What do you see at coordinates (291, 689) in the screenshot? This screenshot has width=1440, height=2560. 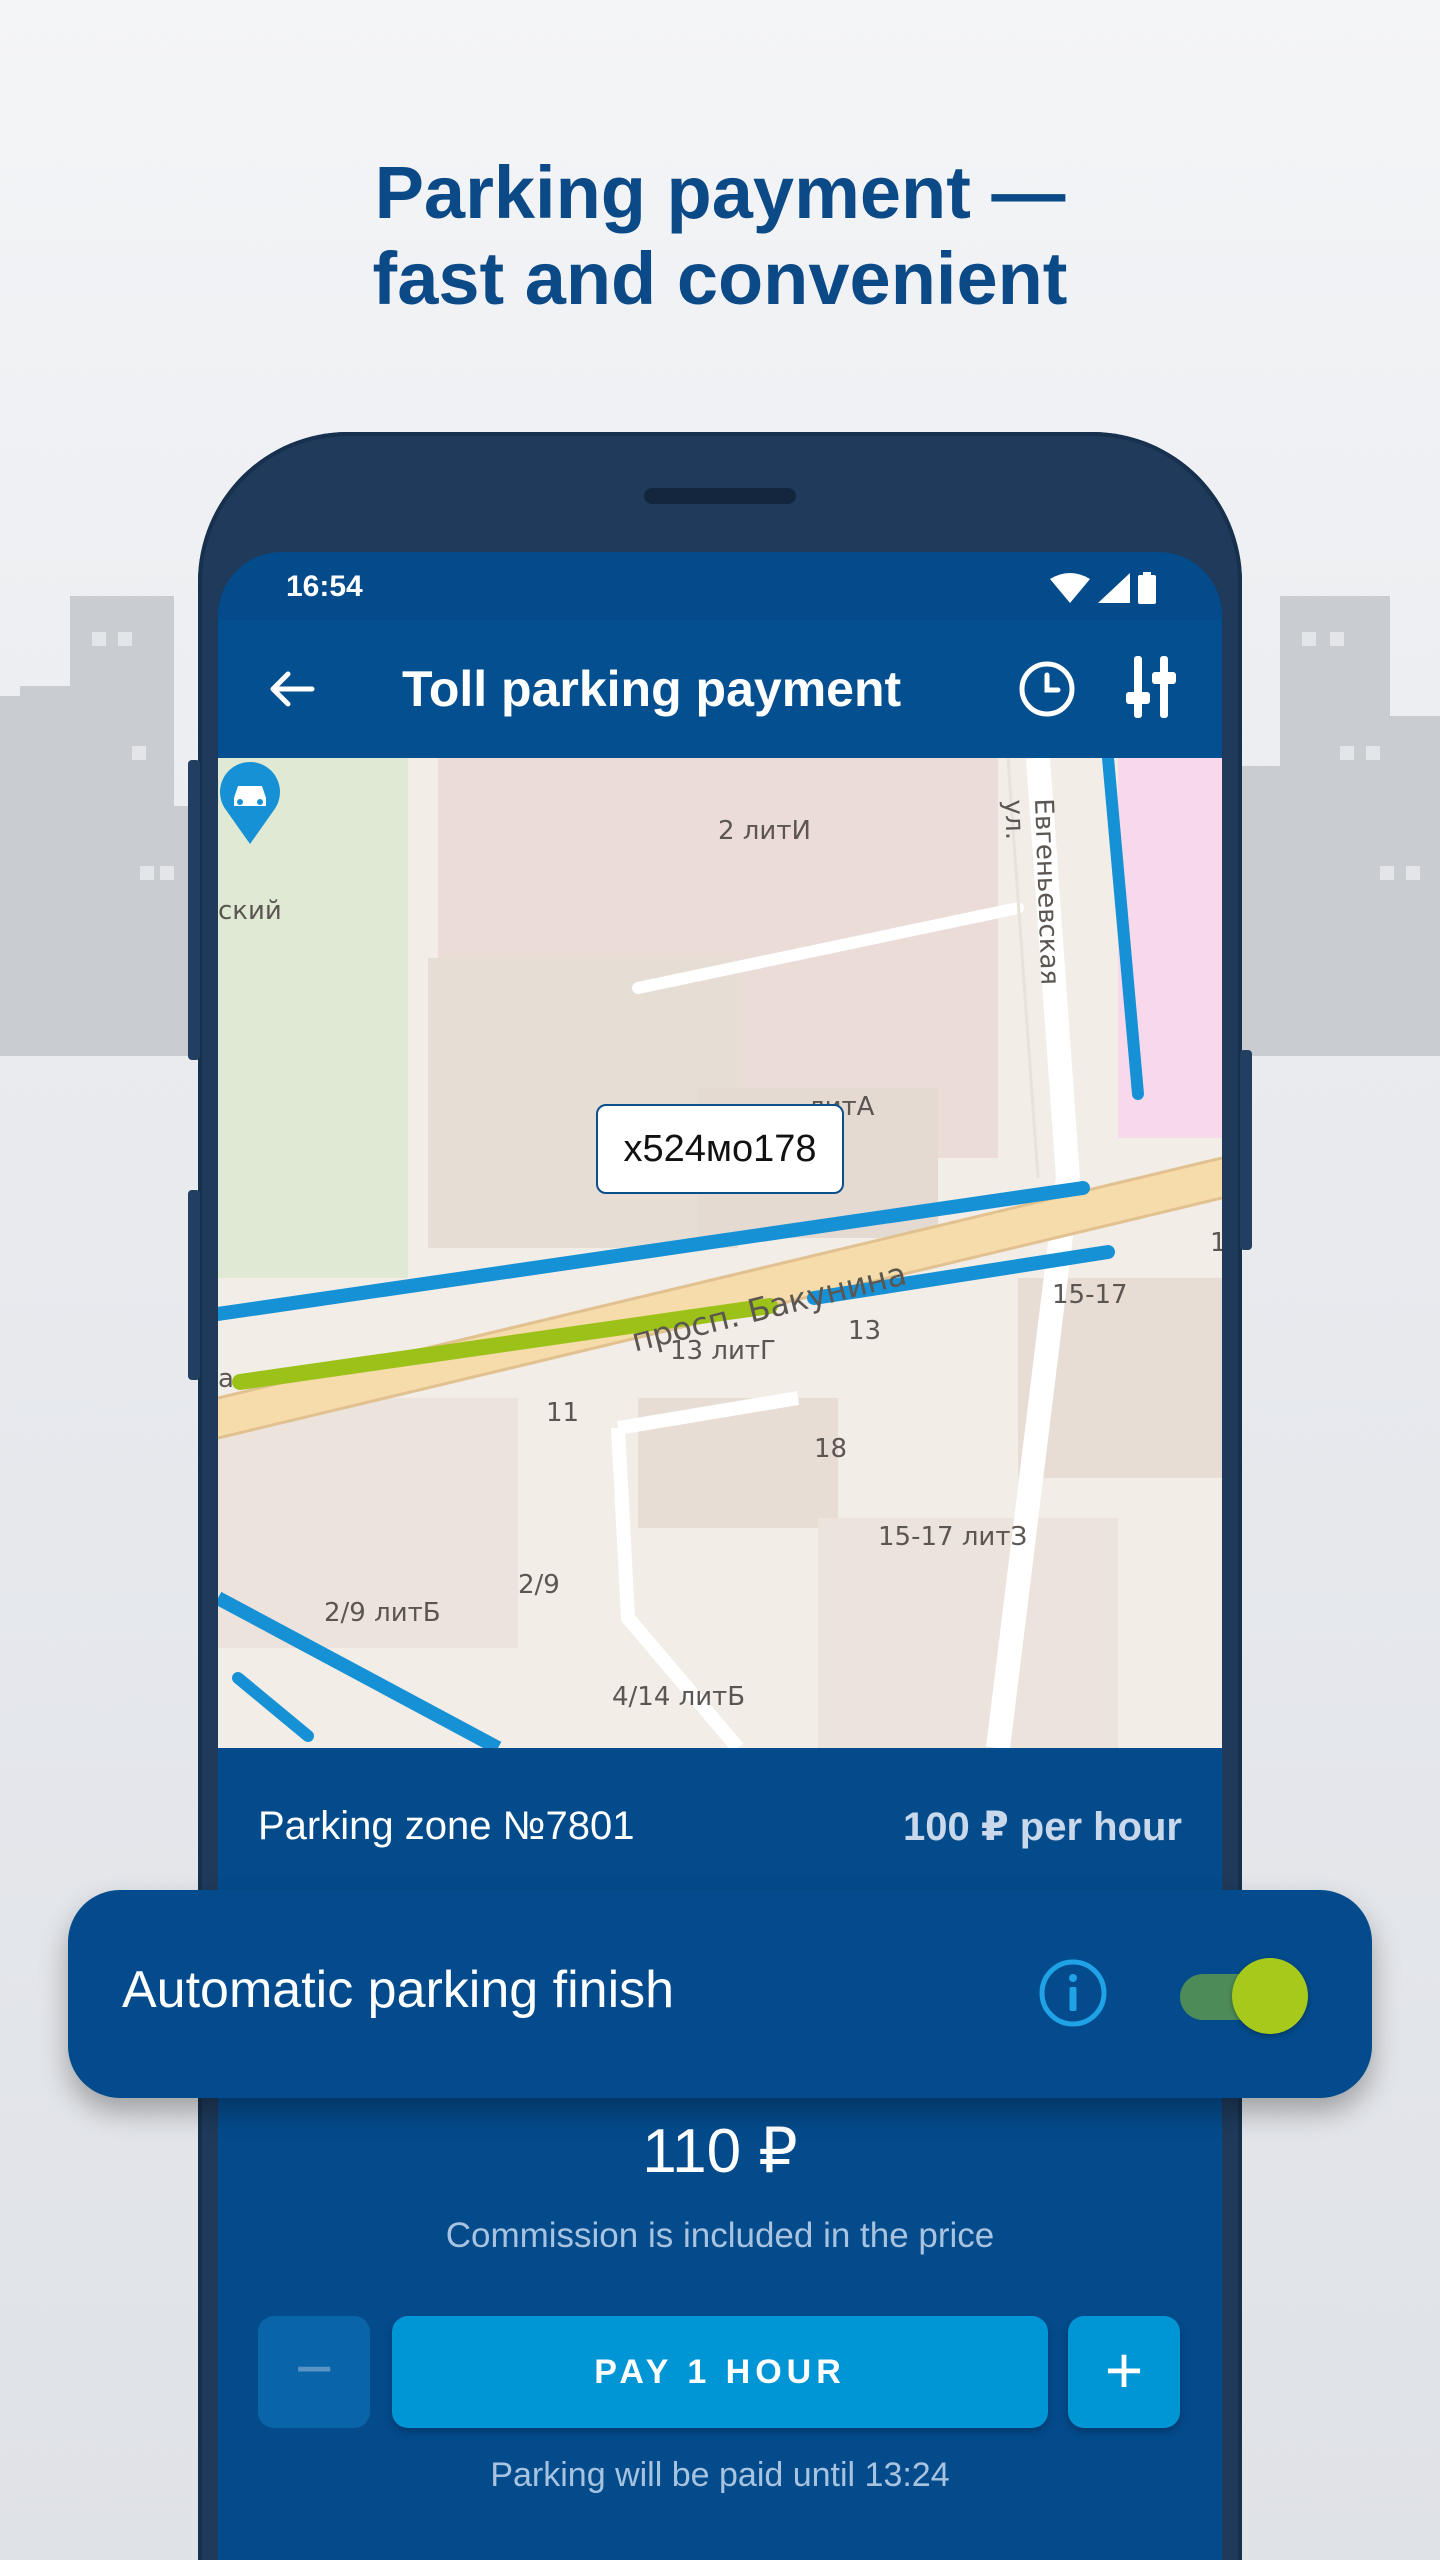 I see `back-arrow-icon` at bounding box center [291, 689].